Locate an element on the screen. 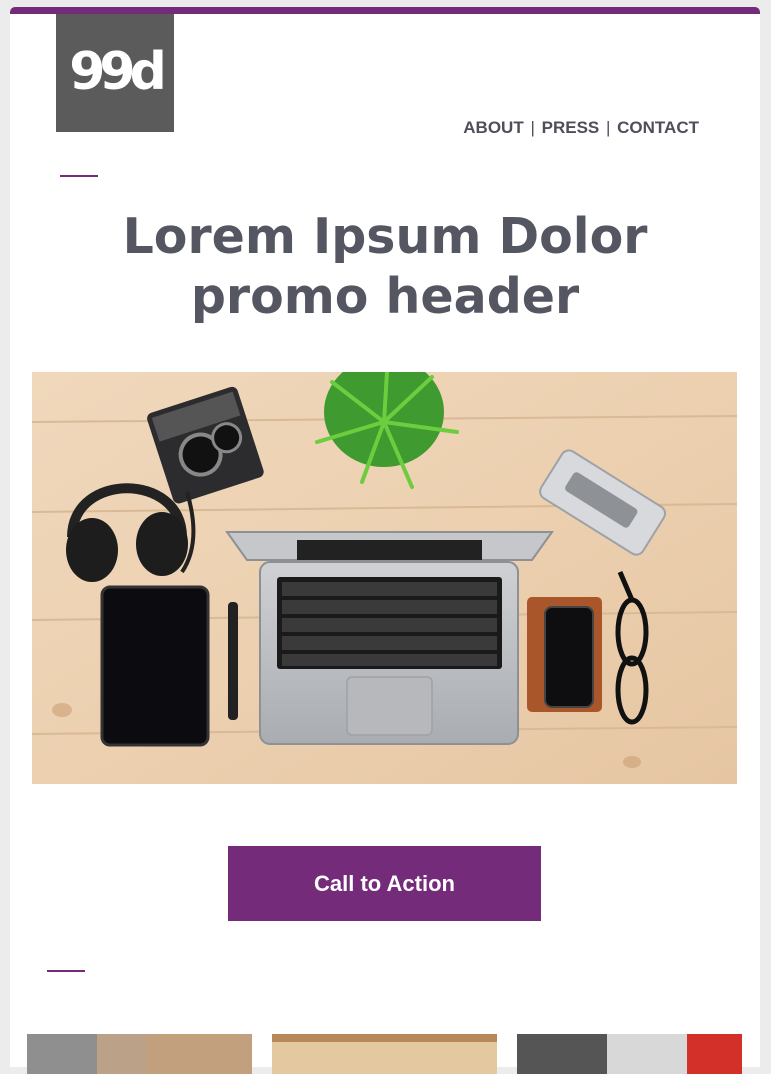  call-to-action-button: Call to Action is located at coordinates (384, 883).